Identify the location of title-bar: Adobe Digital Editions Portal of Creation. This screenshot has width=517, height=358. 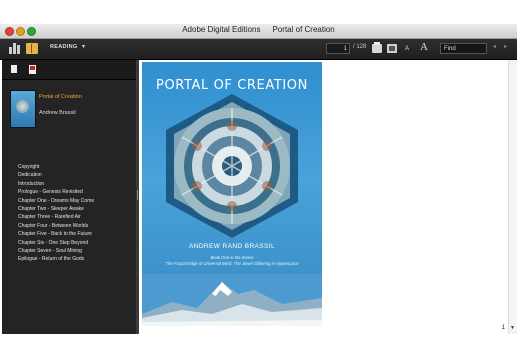
(258, 31).